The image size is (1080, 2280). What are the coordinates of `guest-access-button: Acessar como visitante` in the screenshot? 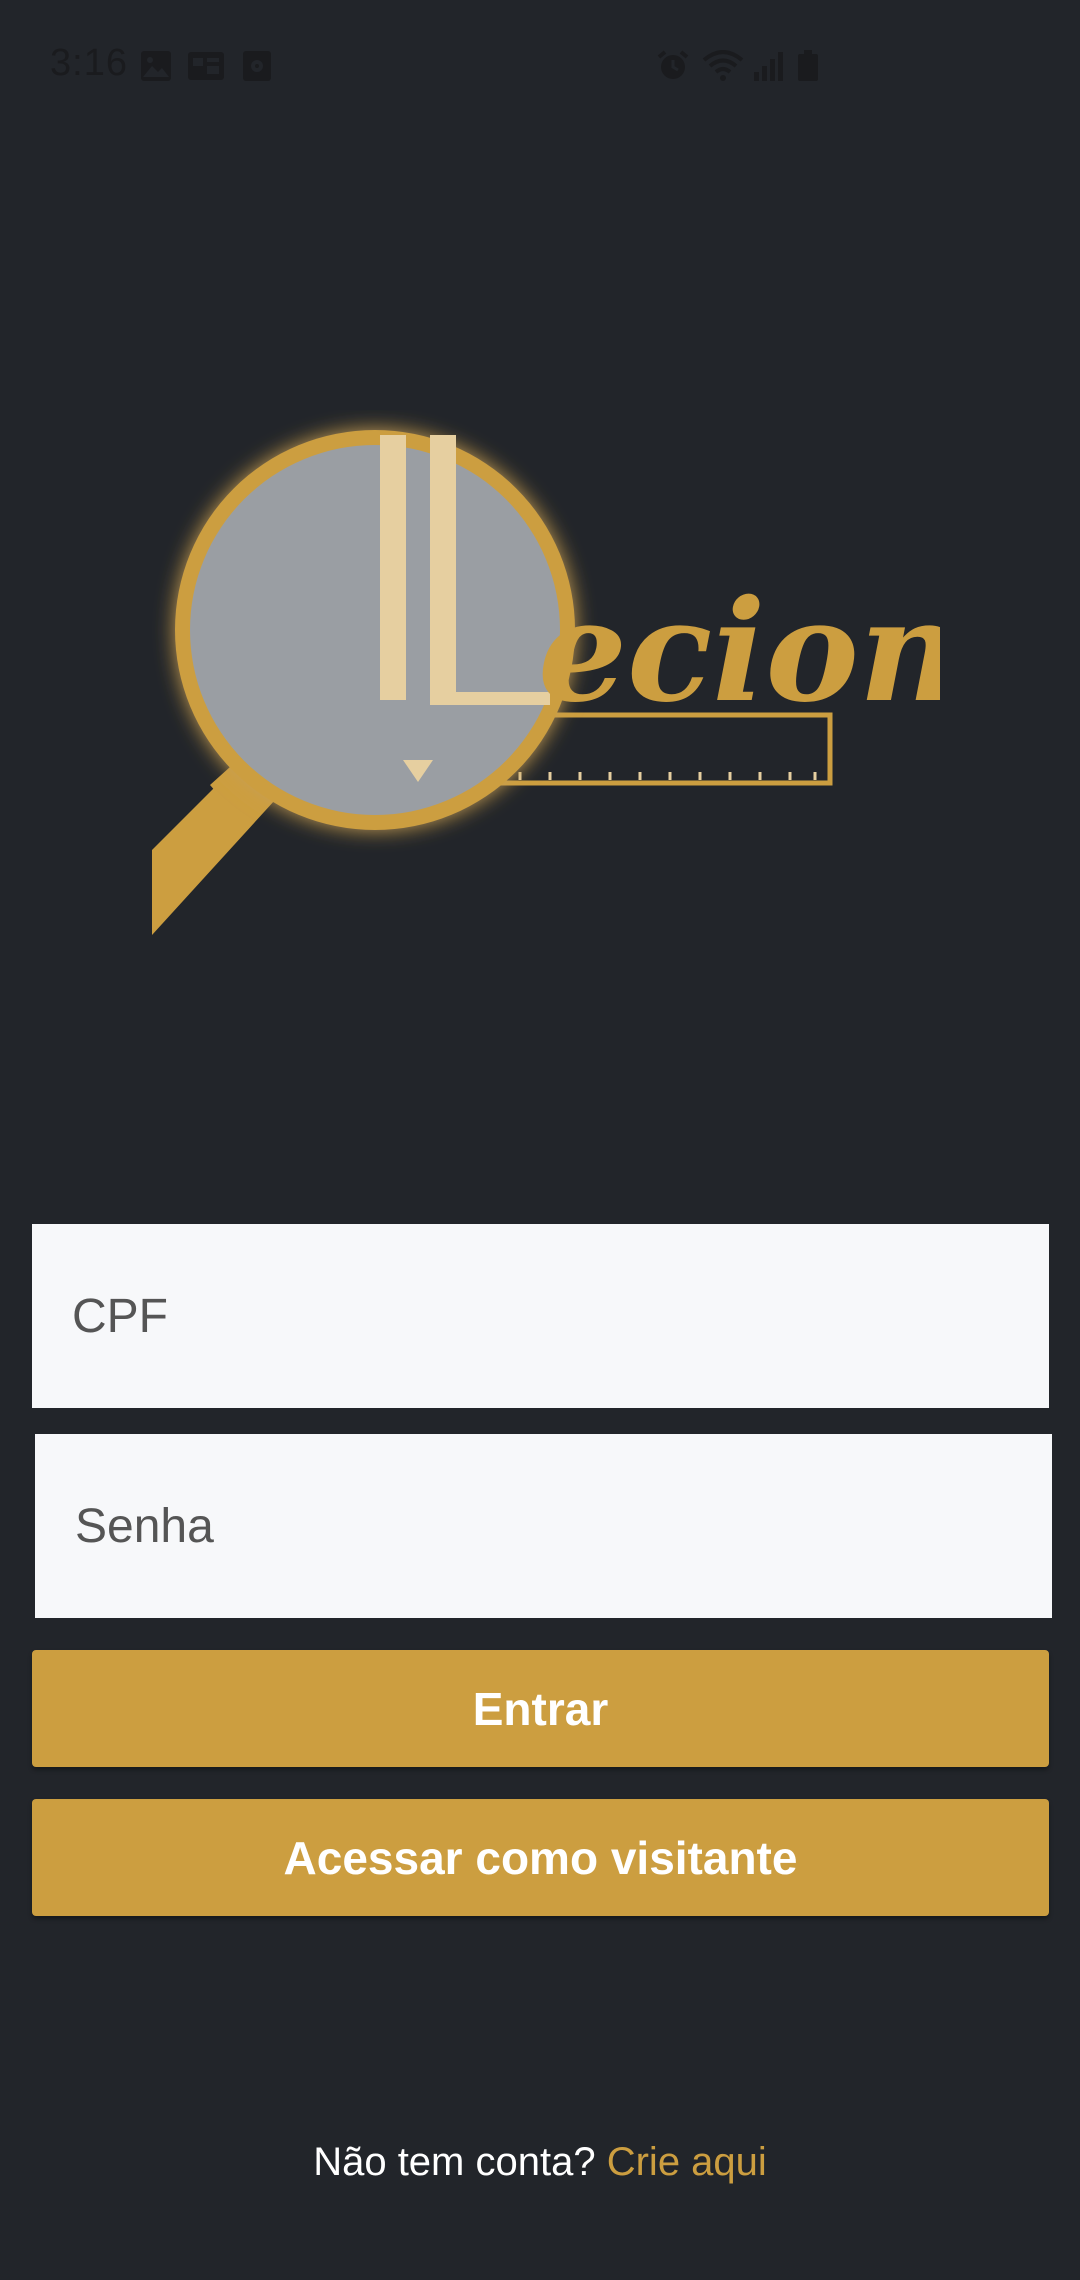 It's located at (540, 1857).